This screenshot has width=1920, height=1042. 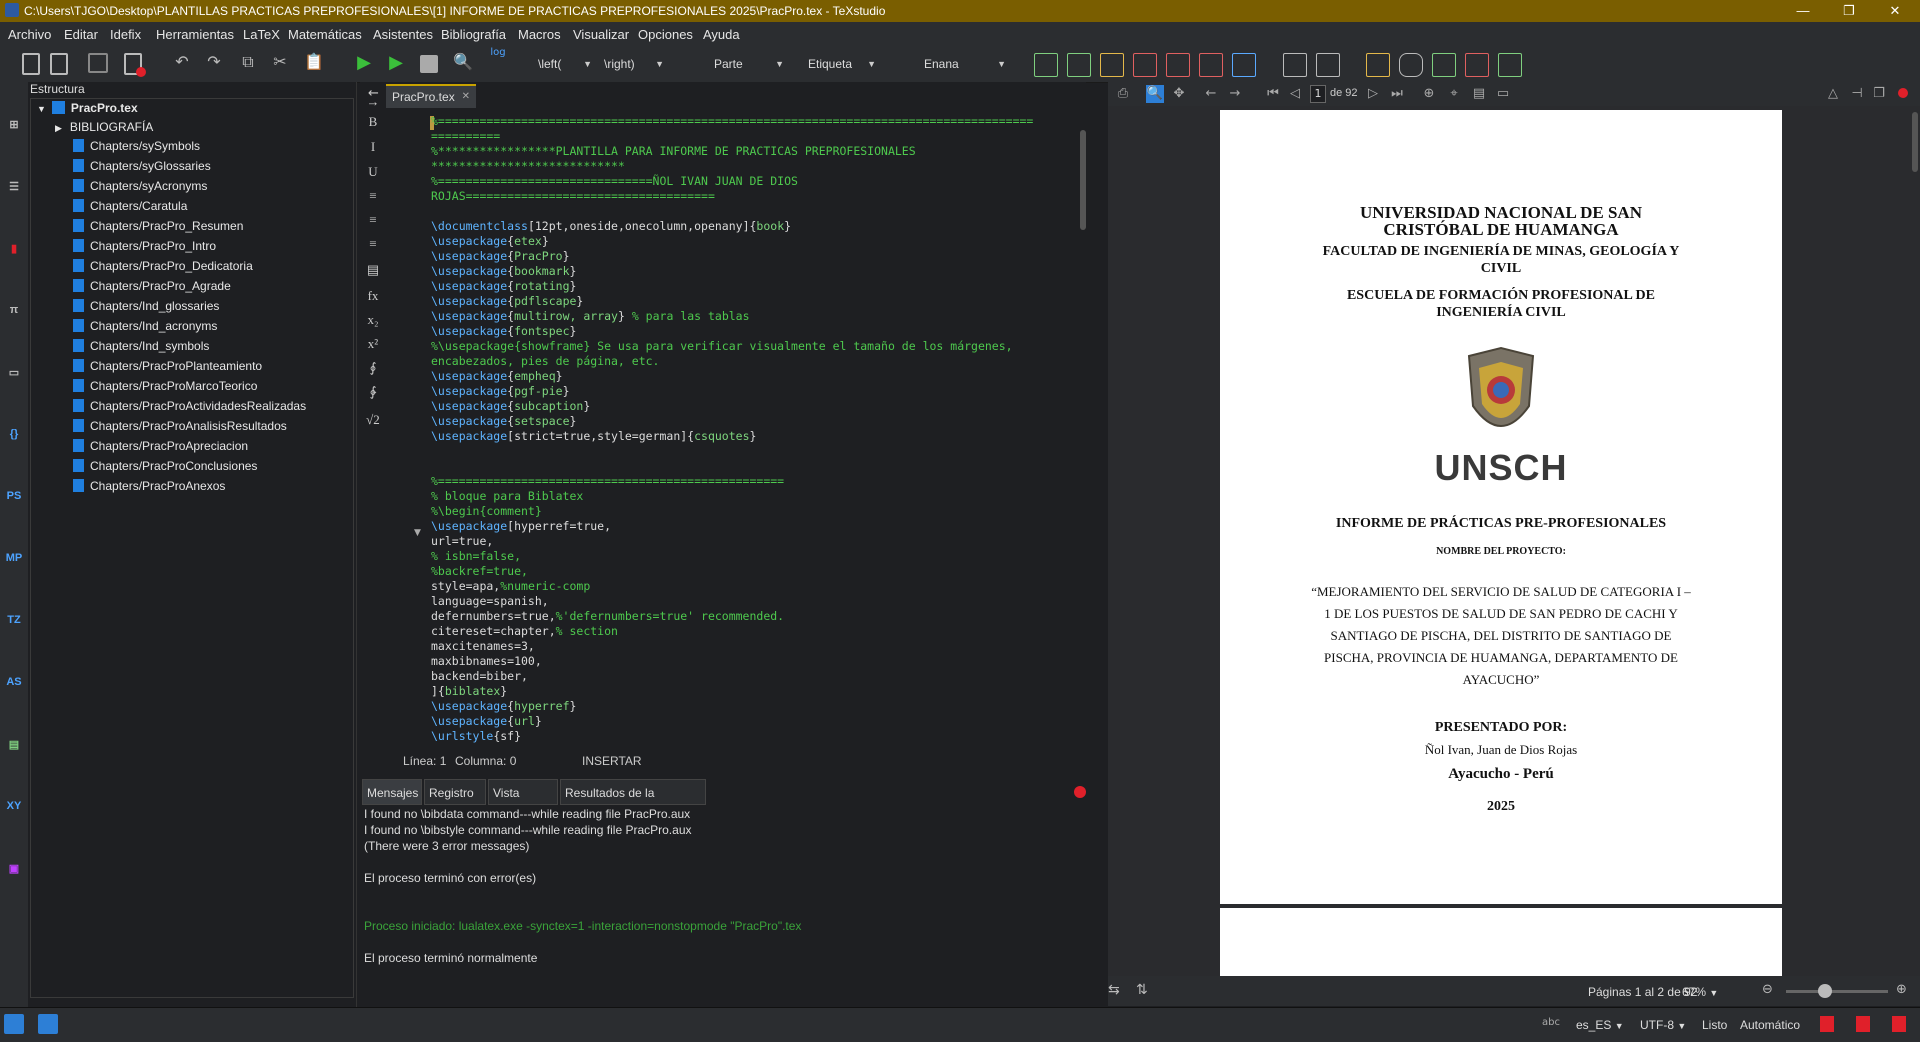 What do you see at coordinates (1915, 541) in the screenshot?
I see `pdf-scrollbar` at bounding box center [1915, 541].